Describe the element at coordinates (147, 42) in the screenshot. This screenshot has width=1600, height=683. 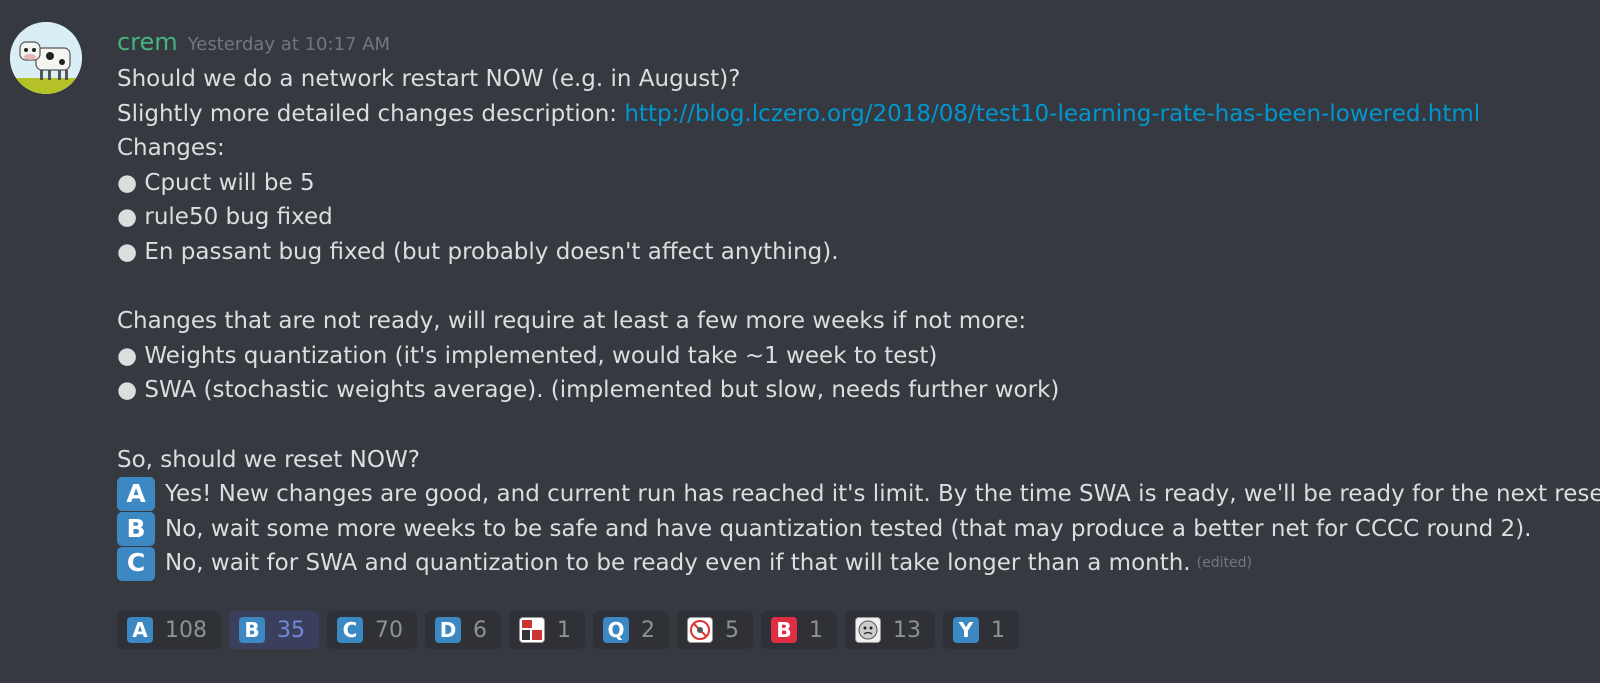
I see `username: crem` at that location.